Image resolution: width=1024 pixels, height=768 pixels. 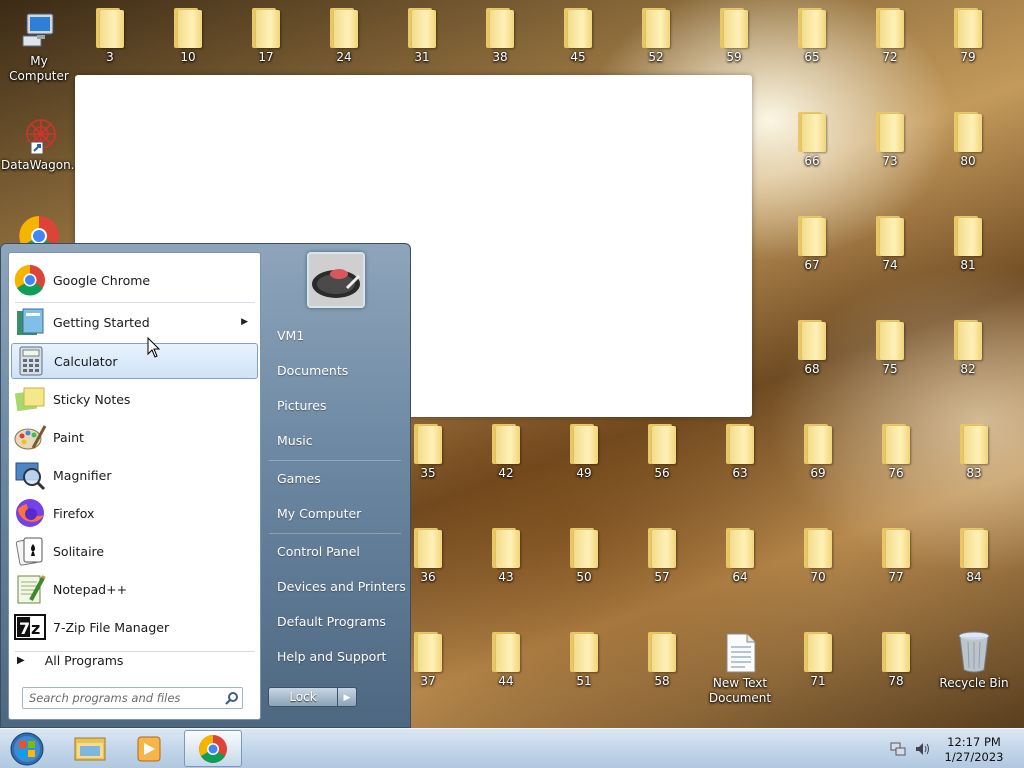 I want to click on solitaire-icon, so click(x=30, y=551).